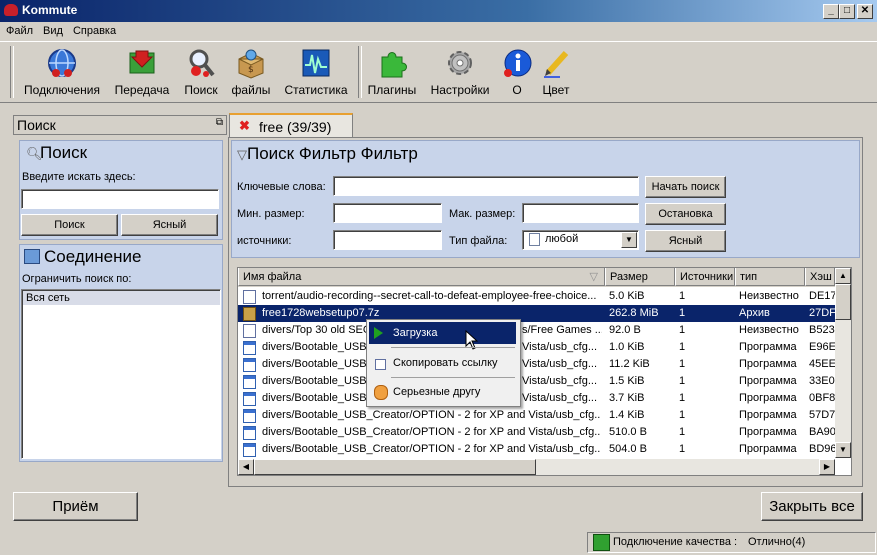  Describe the element at coordinates (685, 241) in the screenshot. I see `filter-clear-button: Ясный` at that location.